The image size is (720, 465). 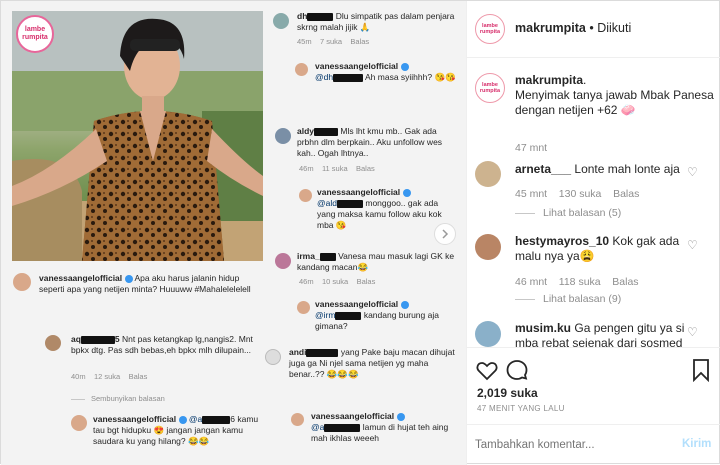 I want to click on post-header: lambe rumpita makrumpita • Diikuti, so click(x=593, y=29).